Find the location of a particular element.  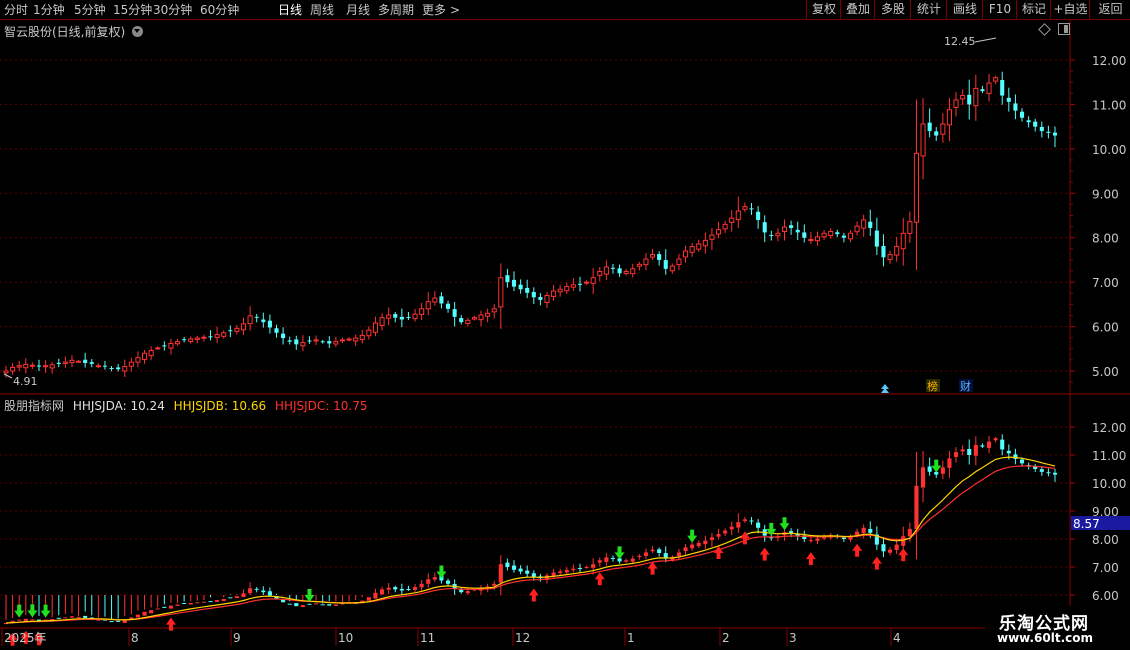

main-price-tick: 6.00 is located at coordinates (1105, 328).